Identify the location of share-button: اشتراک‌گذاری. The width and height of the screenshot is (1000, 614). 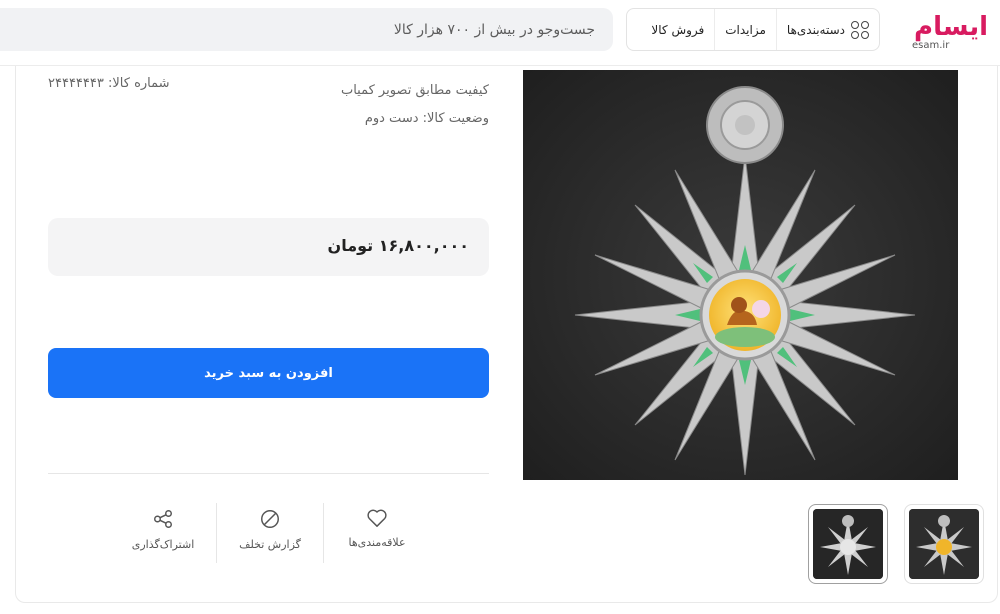
(163, 533).